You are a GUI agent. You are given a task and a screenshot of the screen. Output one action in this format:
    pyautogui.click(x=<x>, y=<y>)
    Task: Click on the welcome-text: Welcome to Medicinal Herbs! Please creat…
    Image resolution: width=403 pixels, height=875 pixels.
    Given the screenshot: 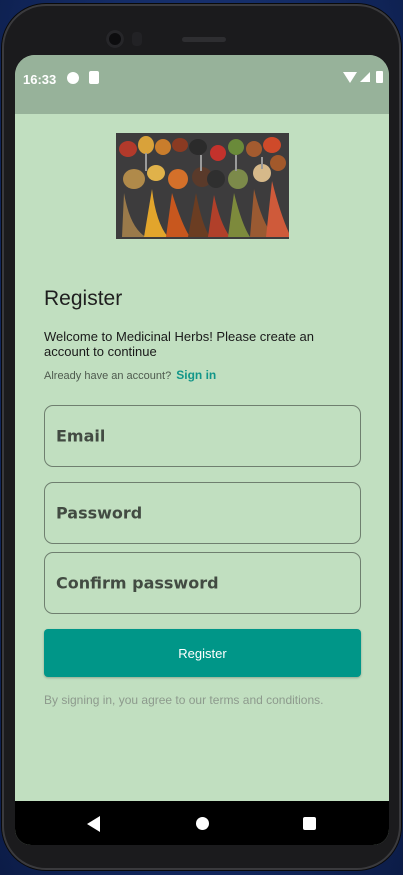 What is the action you would take?
    pyautogui.click(x=179, y=344)
    